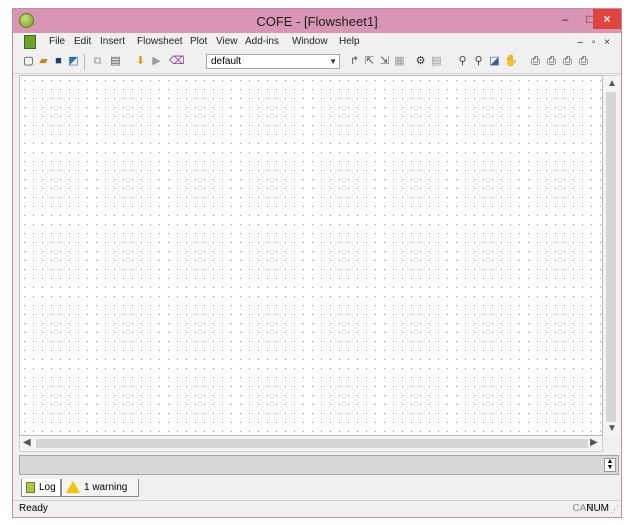  Describe the element at coordinates (354, 61) in the screenshot. I see `stream-icon: ↱` at that location.